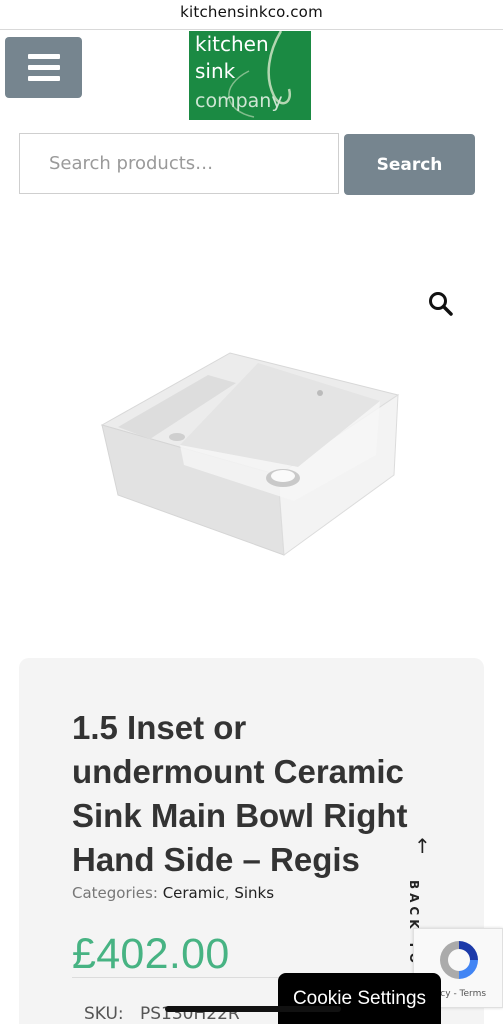  I want to click on logo-text-company: company, so click(239, 101).